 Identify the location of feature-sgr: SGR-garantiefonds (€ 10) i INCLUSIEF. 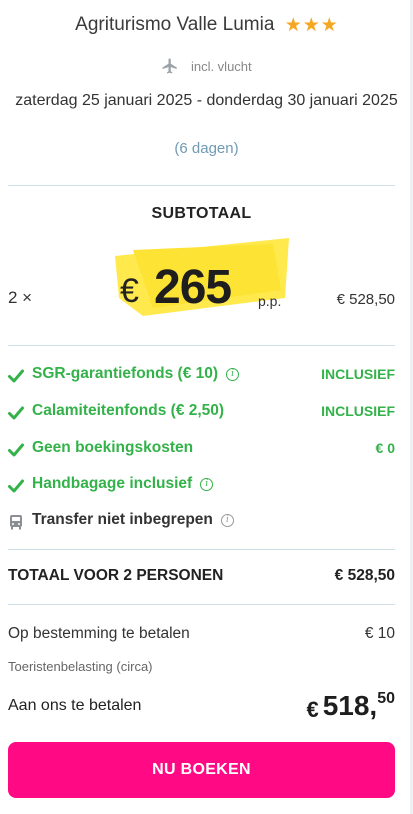
(201, 376).